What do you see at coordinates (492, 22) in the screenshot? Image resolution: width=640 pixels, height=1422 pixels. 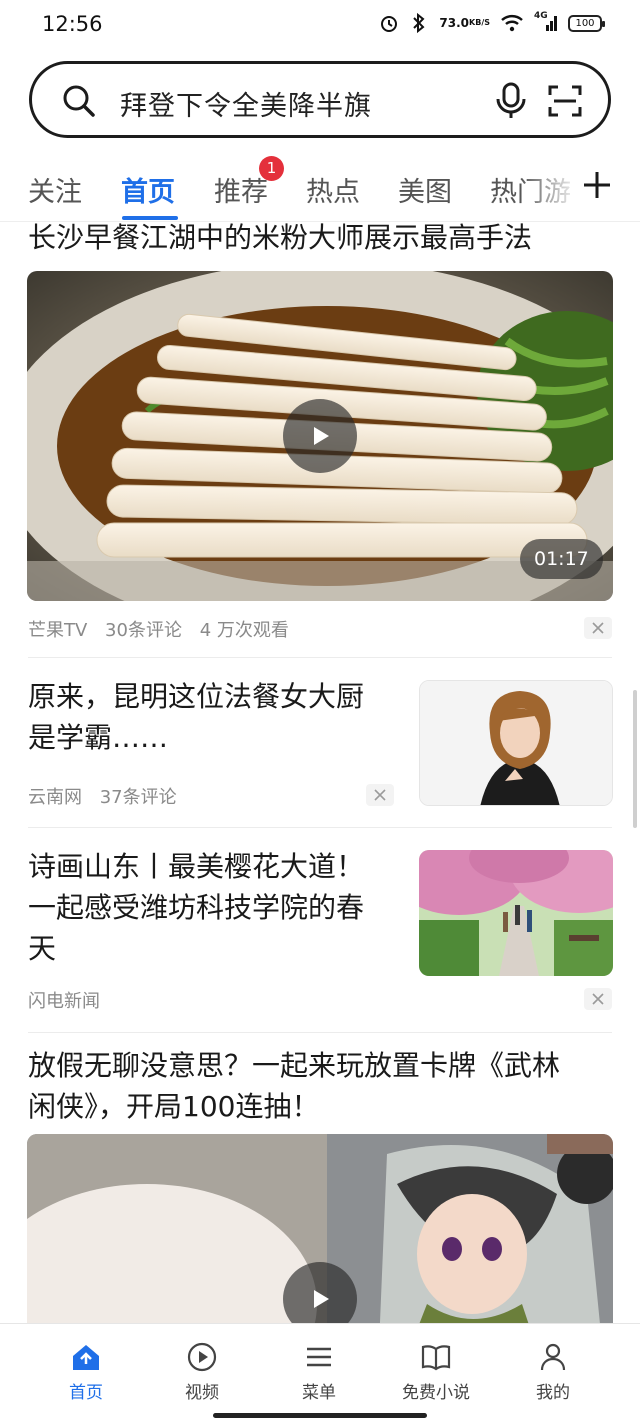 I see `status-icons: 73.0 KB/S 4G 100` at bounding box center [492, 22].